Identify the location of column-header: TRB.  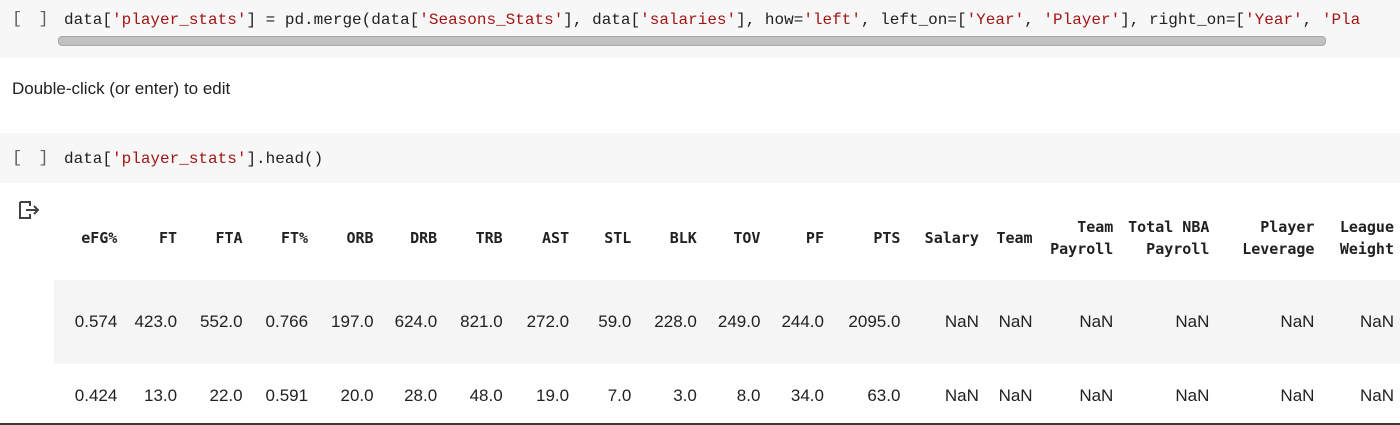
(489, 238).